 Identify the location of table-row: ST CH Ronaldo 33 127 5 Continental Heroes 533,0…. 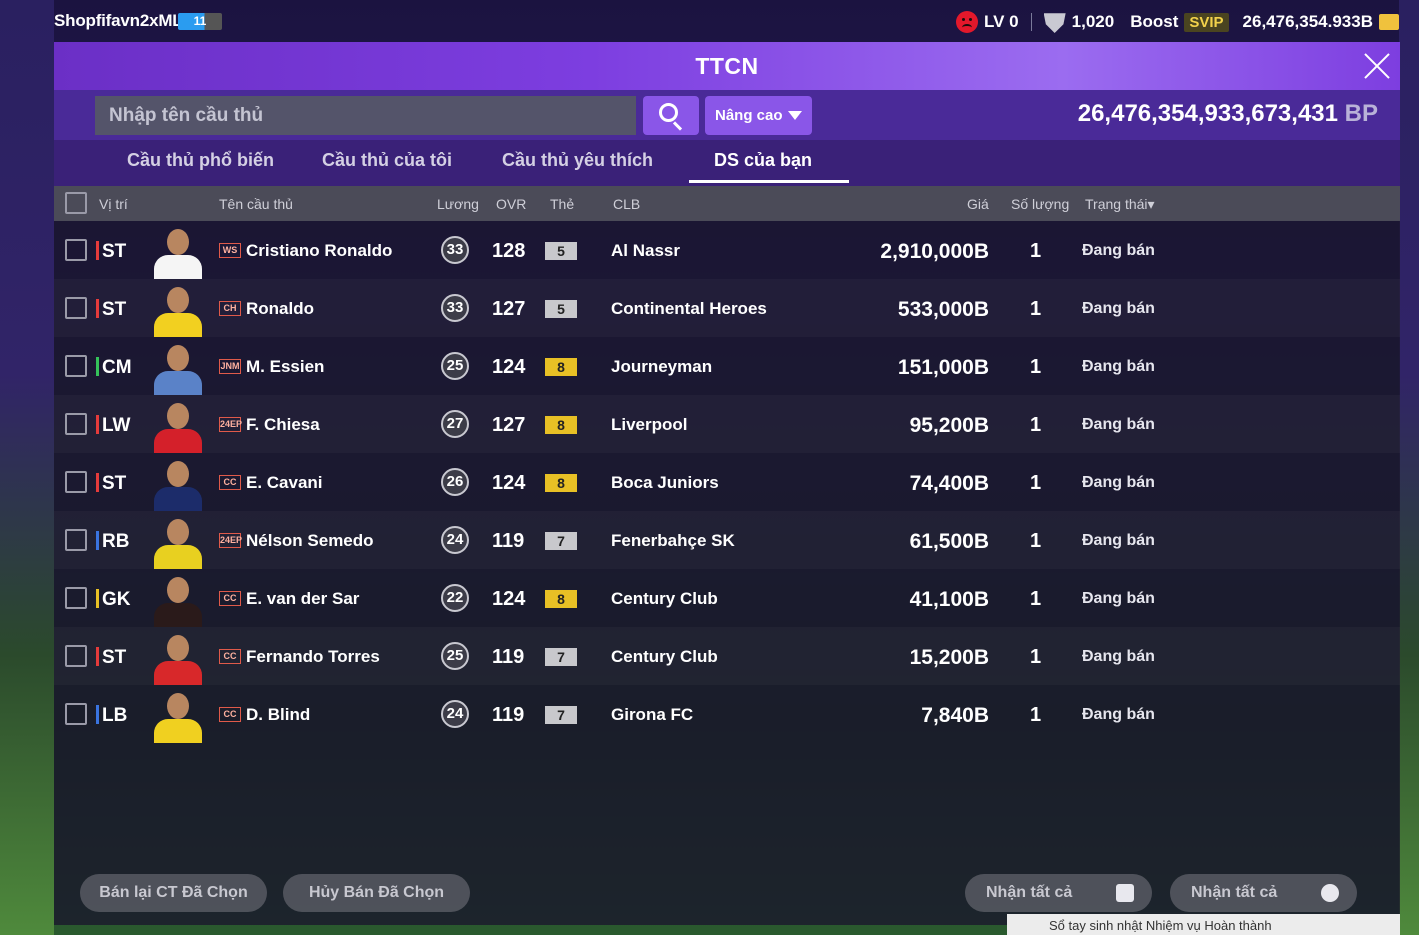
(727, 308).